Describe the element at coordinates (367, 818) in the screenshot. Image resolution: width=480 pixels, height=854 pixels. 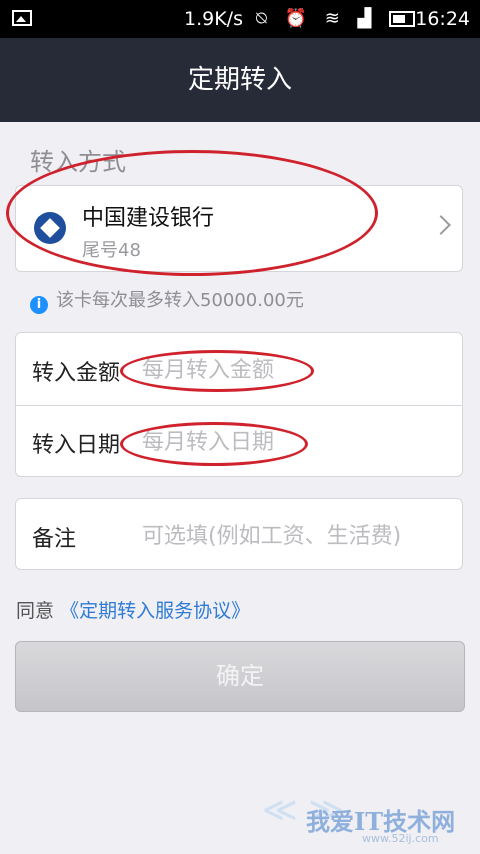
I see `watermark: ≪ ≫ 我爱IT技术网 www.52ij.com` at that location.